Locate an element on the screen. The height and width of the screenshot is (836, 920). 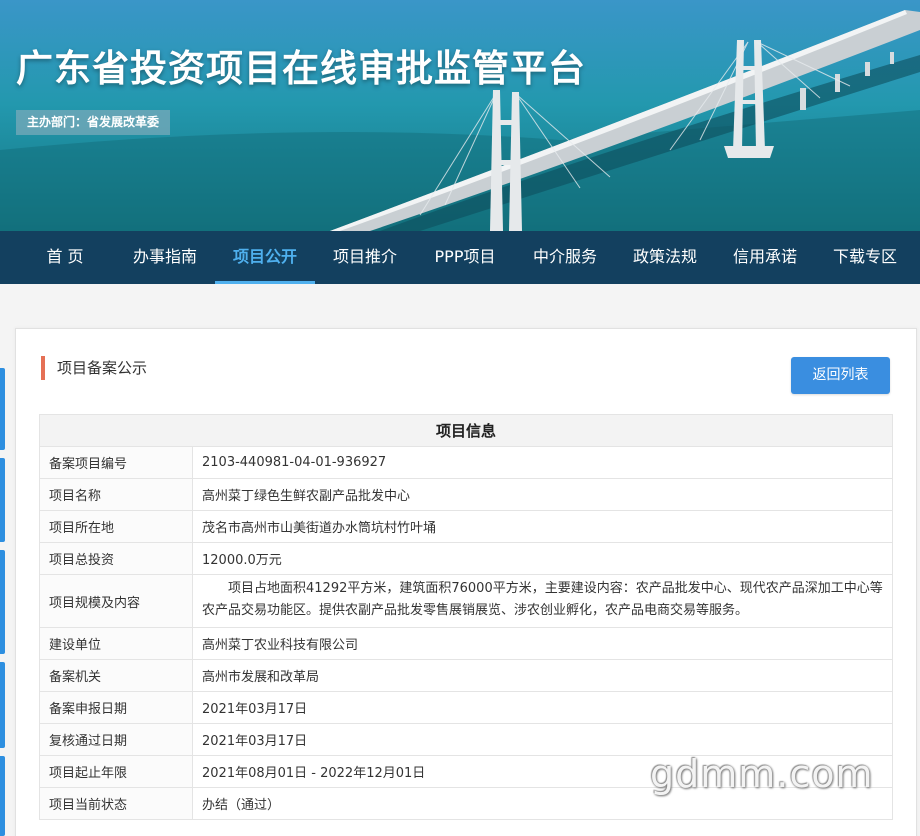
field-value: 茂名市高州市山美街道办水筒坑村竹叶埇 is located at coordinates (542, 526).